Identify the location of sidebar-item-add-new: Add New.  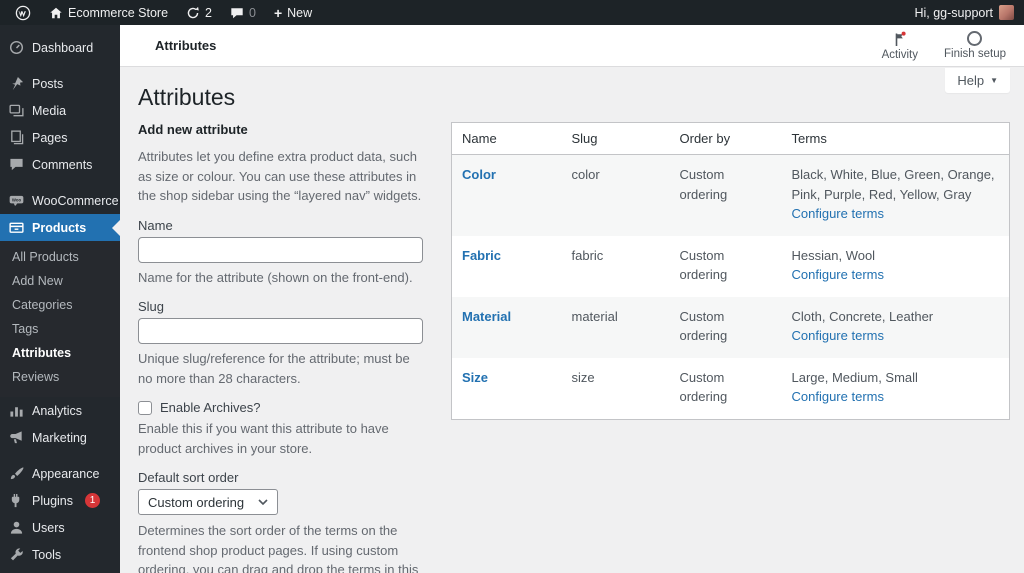
(60, 281).